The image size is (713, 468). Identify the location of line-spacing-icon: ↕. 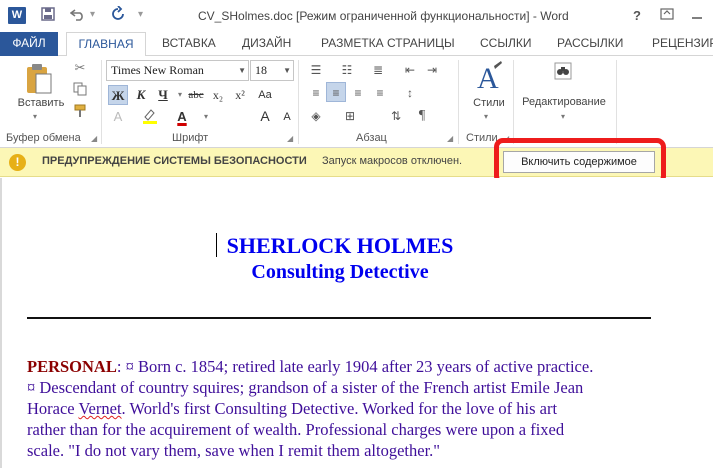
(410, 93).